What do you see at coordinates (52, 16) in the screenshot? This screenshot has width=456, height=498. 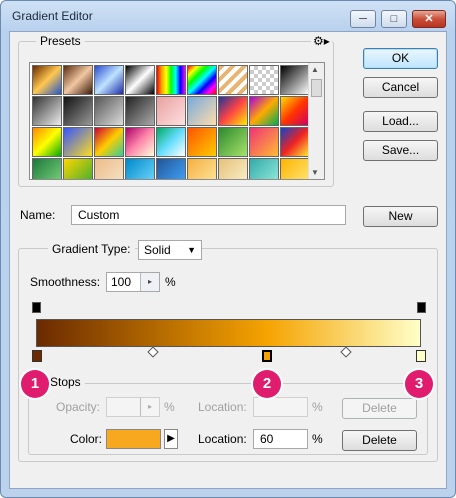 I see `window-title: Gradient Editor` at bounding box center [52, 16].